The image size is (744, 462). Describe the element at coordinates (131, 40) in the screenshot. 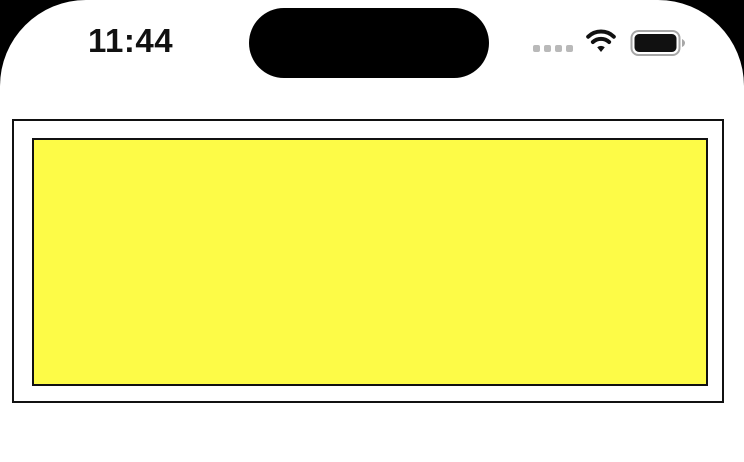

I see `status-time: 11:44` at that location.